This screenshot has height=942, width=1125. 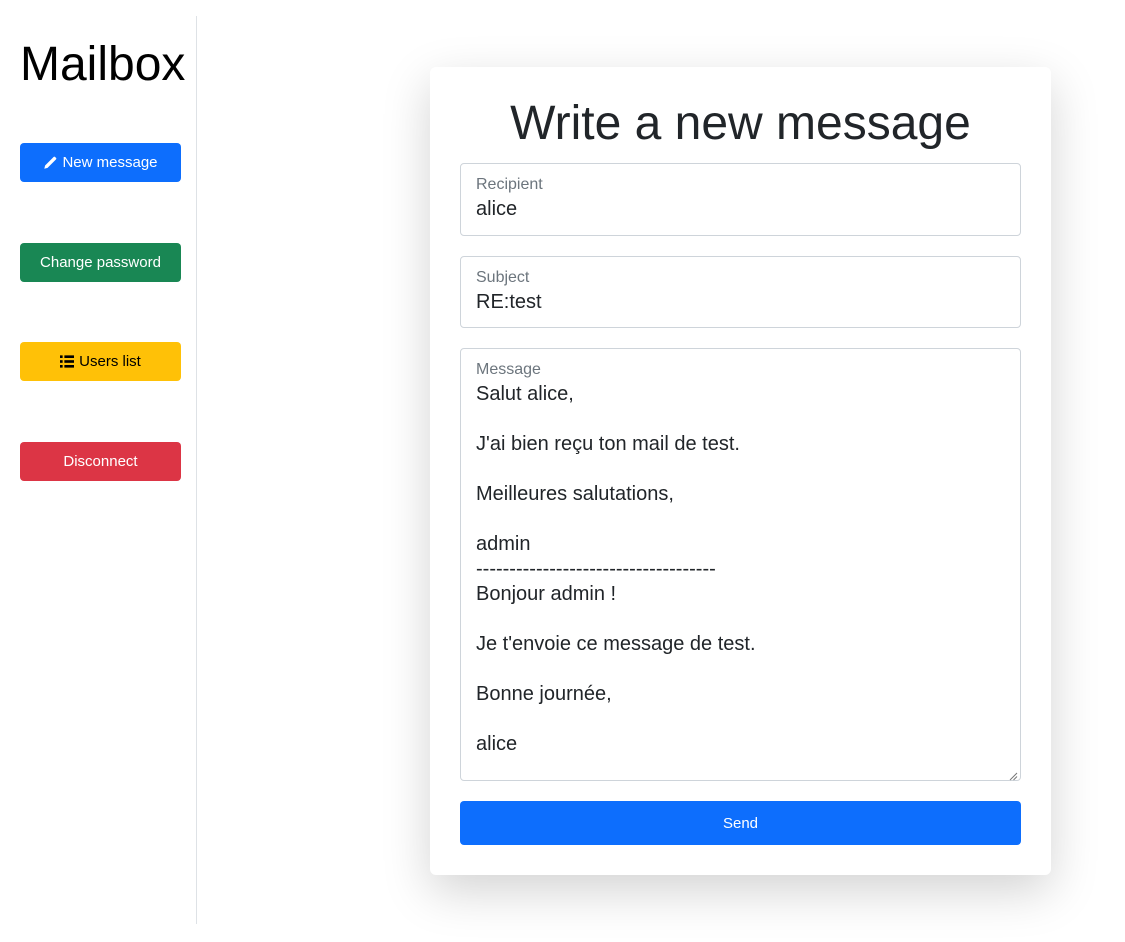 I want to click on disconnect-label: Disconnect, so click(x=100, y=461).